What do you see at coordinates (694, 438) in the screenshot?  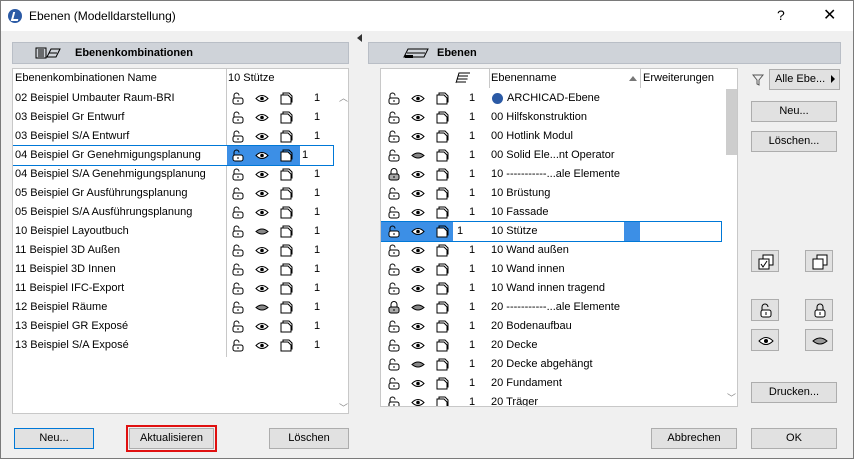 I see `cancel-button: Abbrechen` at bounding box center [694, 438].